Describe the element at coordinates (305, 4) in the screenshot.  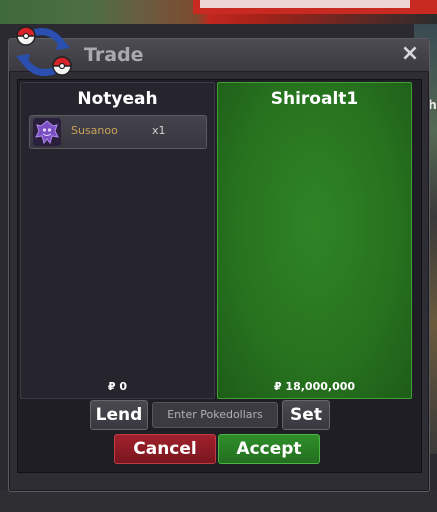
I see `background-white-band` at that location.